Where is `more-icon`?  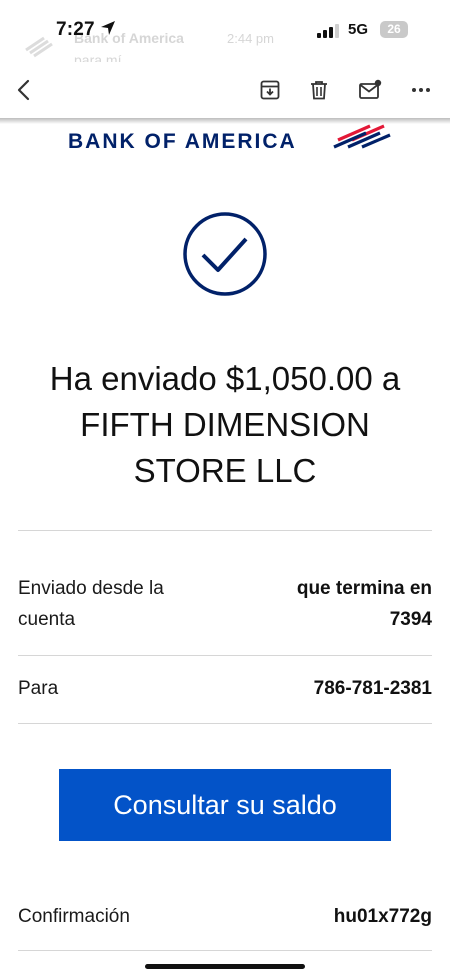 more-icon is located at coordinates (421, 90).